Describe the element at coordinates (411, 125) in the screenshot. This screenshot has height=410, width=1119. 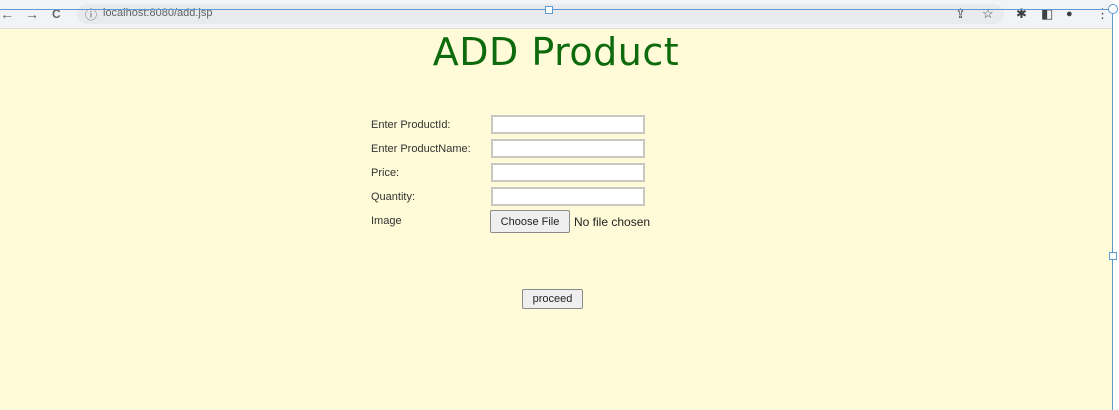
I see `product-id-label: Enter ProductId:` at that location.